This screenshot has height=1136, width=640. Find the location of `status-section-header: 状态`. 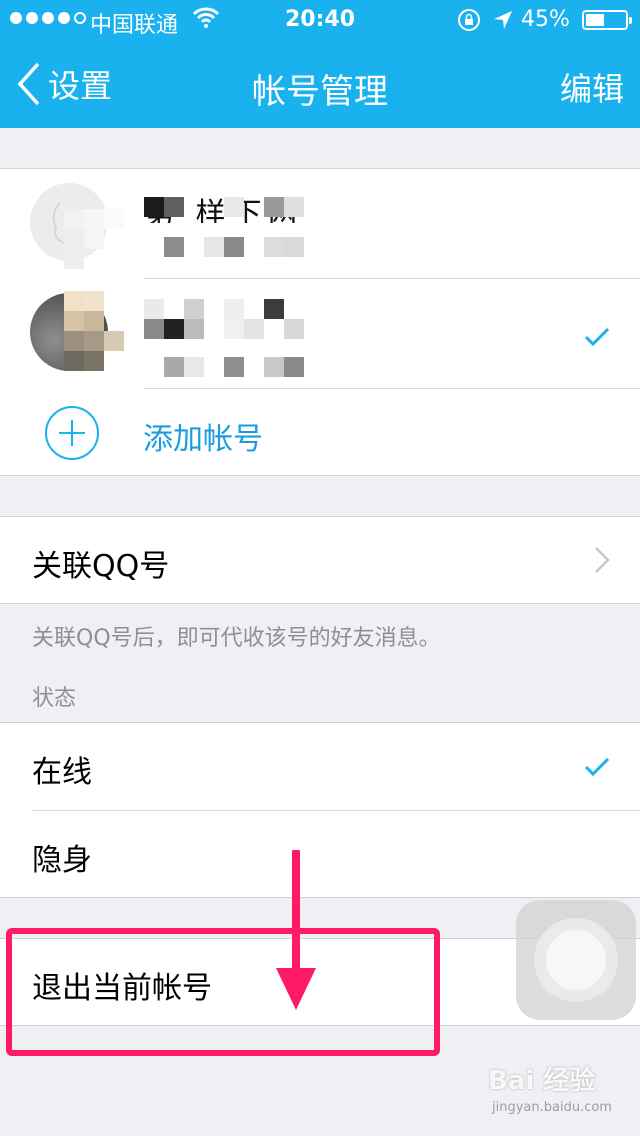

status-section-header: 状态 is located at coordinates (54, 698).